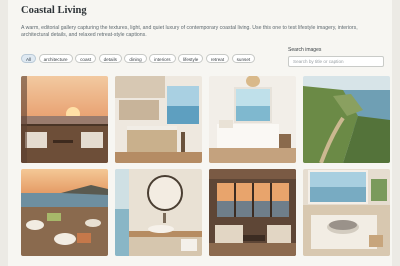  What do you see at coordinates (110, 58) in the screenshot?
I see `filter-chip-details: details` at bounding box center [110, 58].